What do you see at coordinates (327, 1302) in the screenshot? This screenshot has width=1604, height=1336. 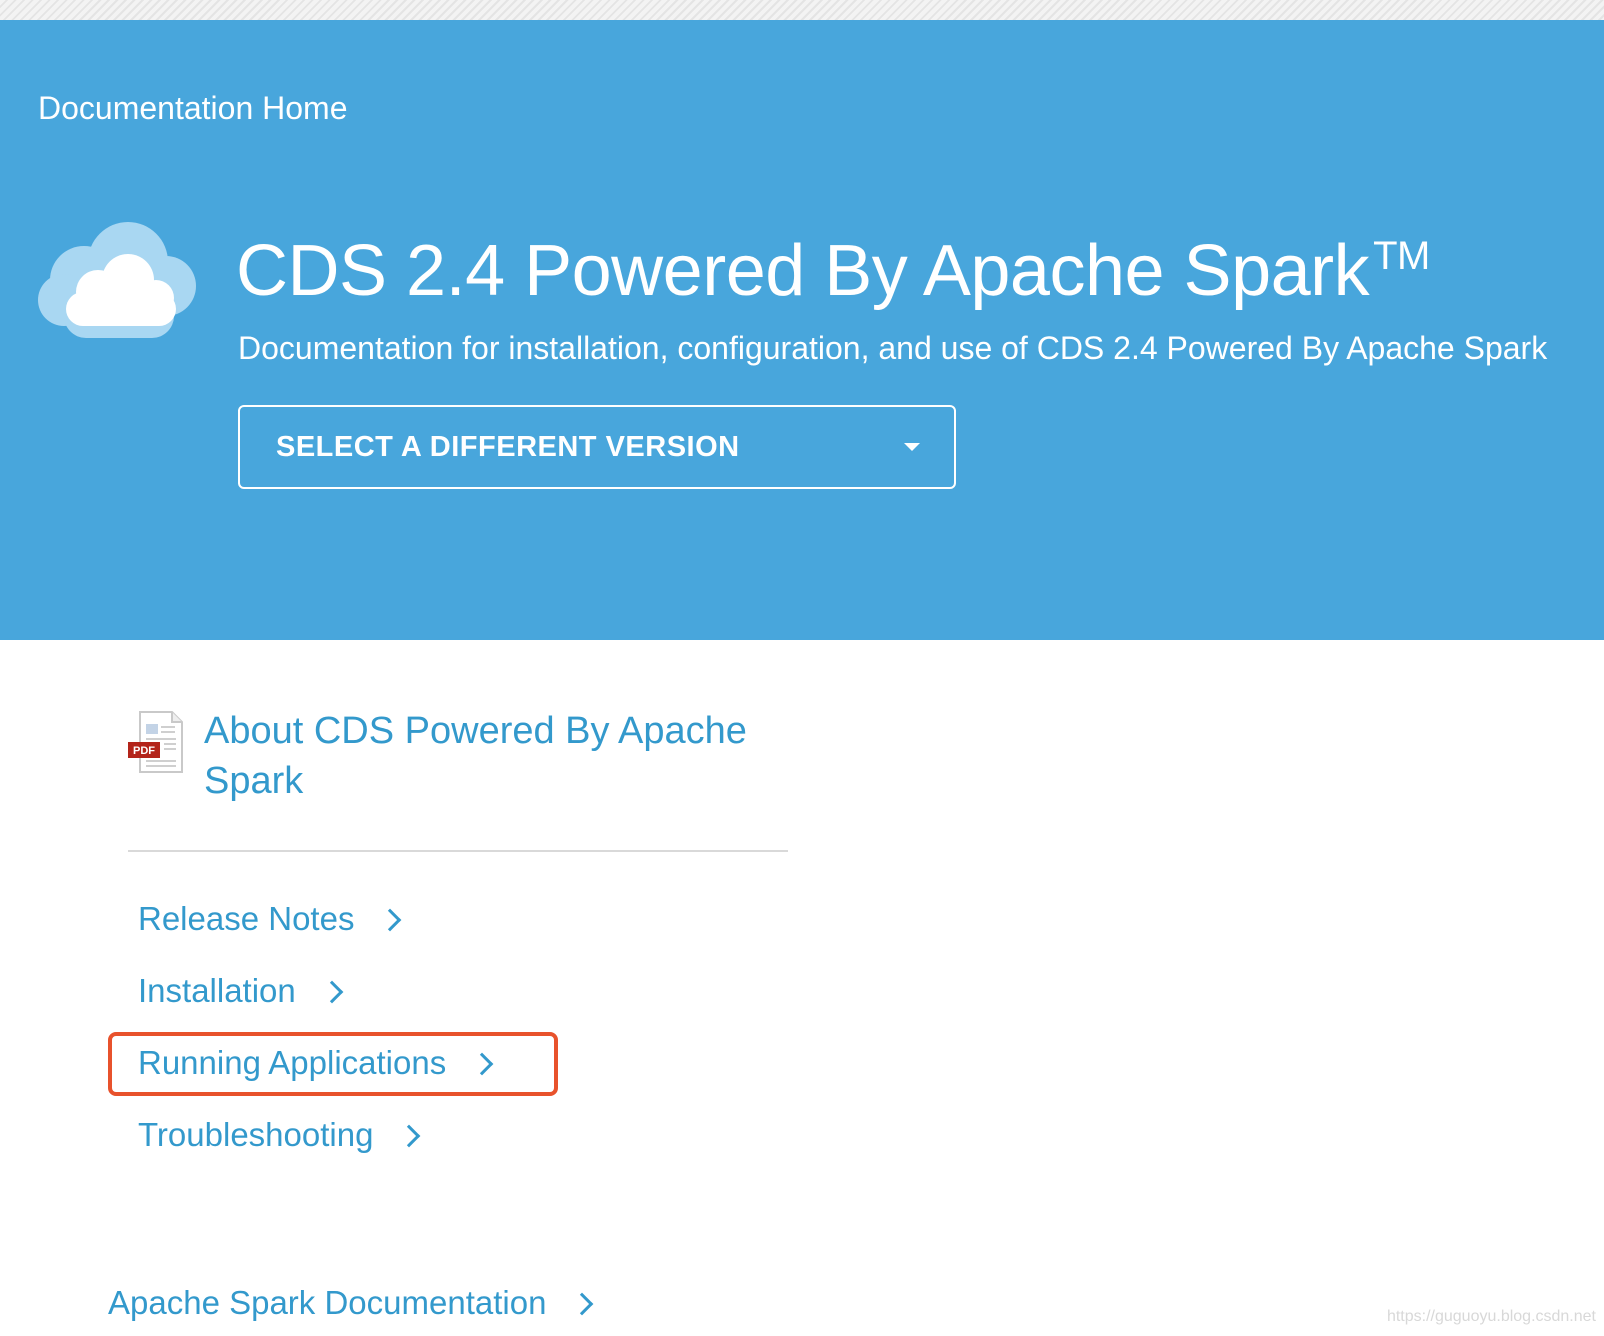 I see `apache-spark-documentation-label: Apache Spark Documentation` at bounding box center [327, 1302].